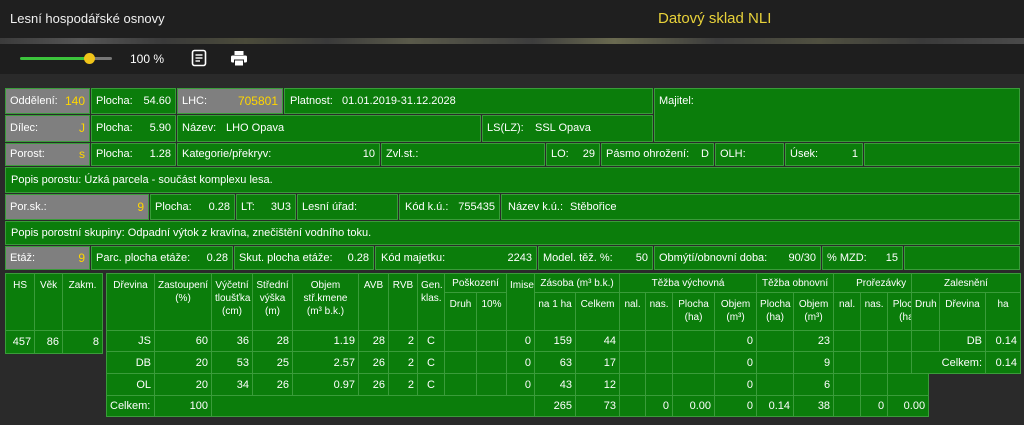  What do you see at coordinates (518, 362) in the screenshot?
I see `table-row: DB 20 53 25 2.57 26 2 C 0 63 17 0 9` at bounding box center [518, 362].